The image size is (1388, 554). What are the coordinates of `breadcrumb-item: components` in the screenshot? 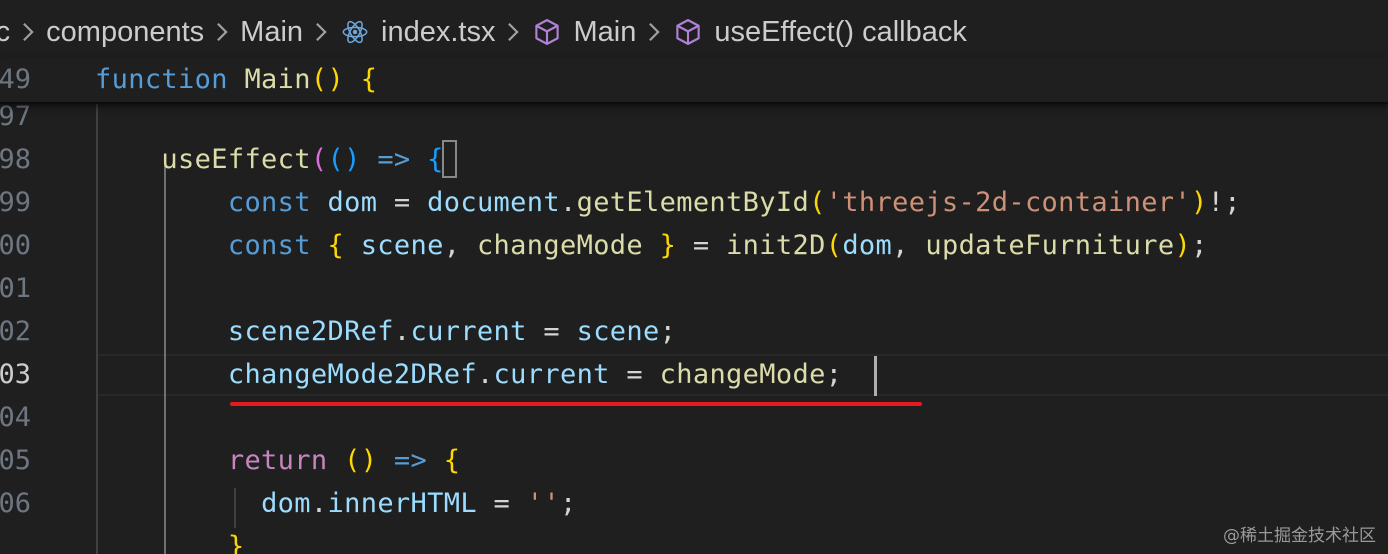 It's located at (125, 32).